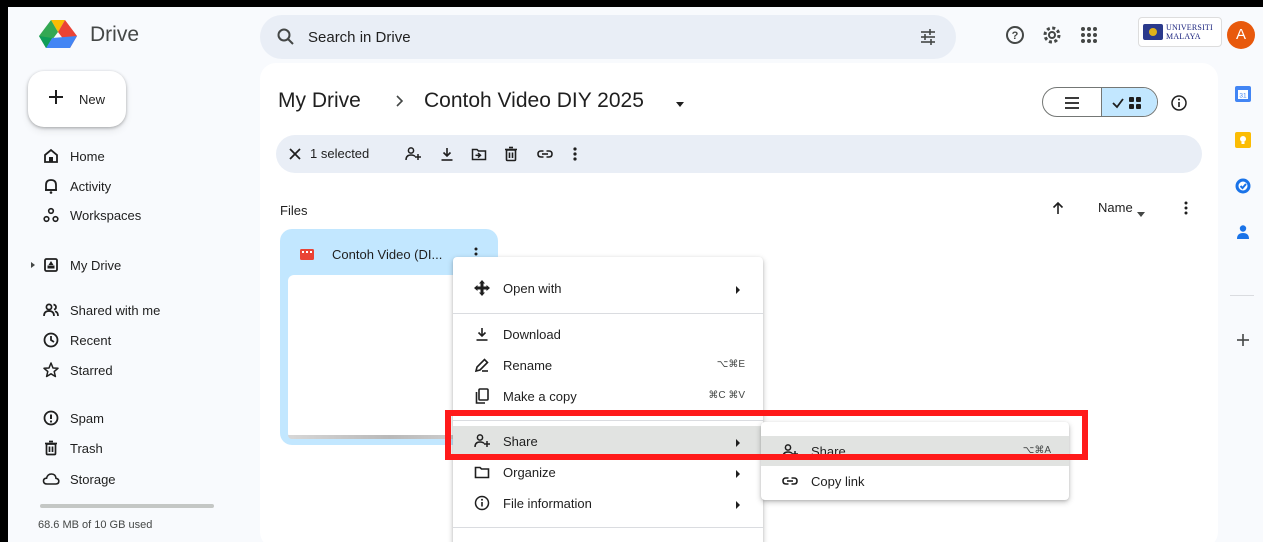 The height and width of the screenshot is (542, 1263). I want to click on trash-icon, so click(511, 154).